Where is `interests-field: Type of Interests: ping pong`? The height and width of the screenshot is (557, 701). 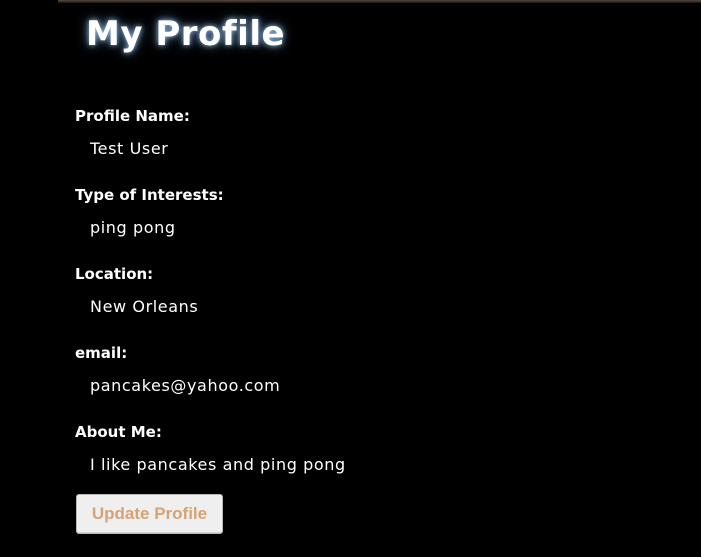
interests-field: Type of Interests: ping pong is located at coordinates (375, 222).